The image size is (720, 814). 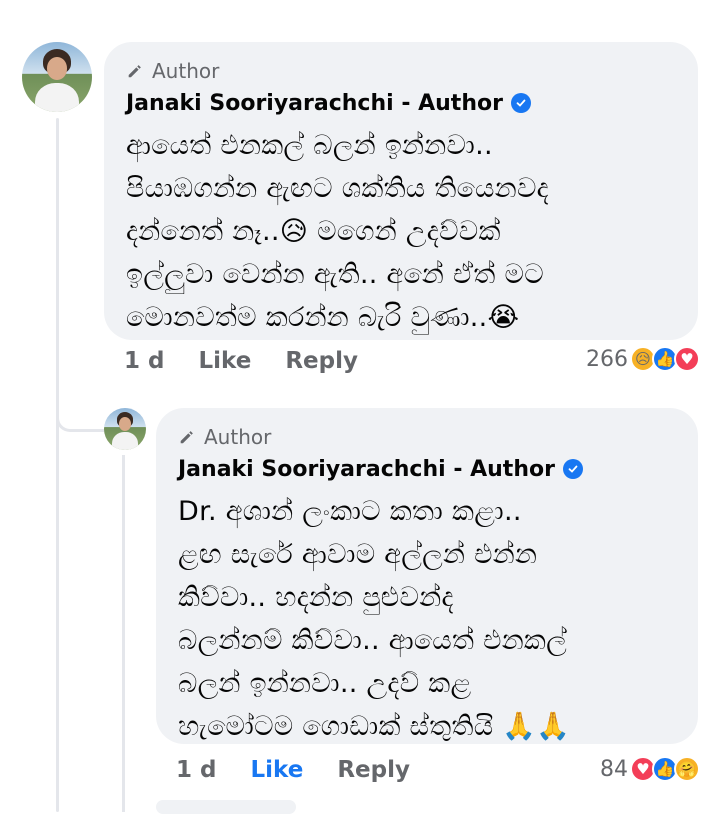 I want to click on reply-connector, so click(x=81, y=413).